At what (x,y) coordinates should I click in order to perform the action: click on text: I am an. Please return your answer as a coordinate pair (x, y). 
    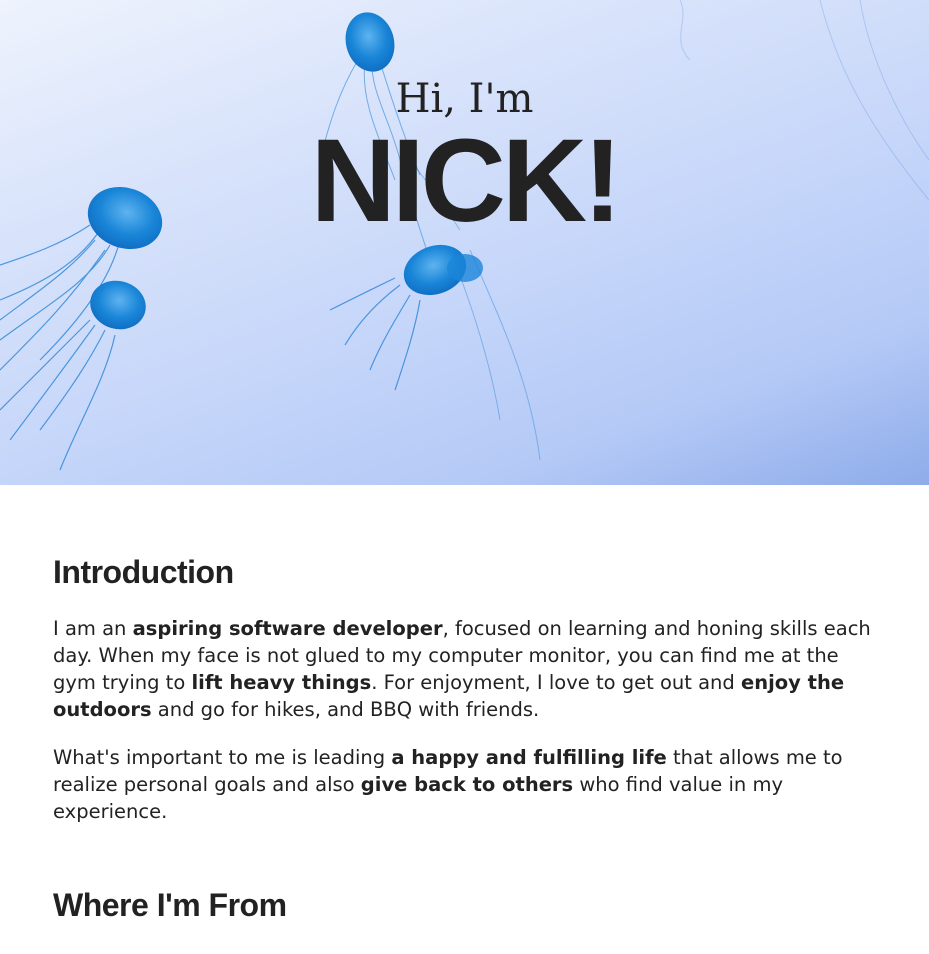
    Looking at the image, I should click on (93, 628).